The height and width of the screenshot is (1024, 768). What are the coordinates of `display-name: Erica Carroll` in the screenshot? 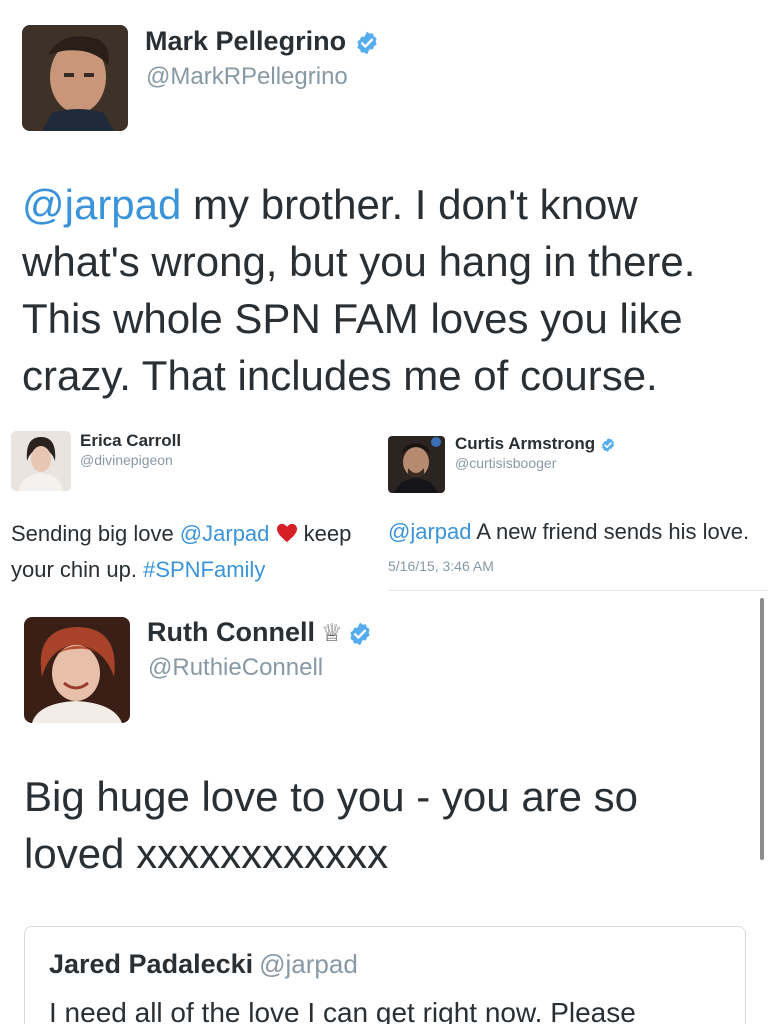 It's located at (130, 441).